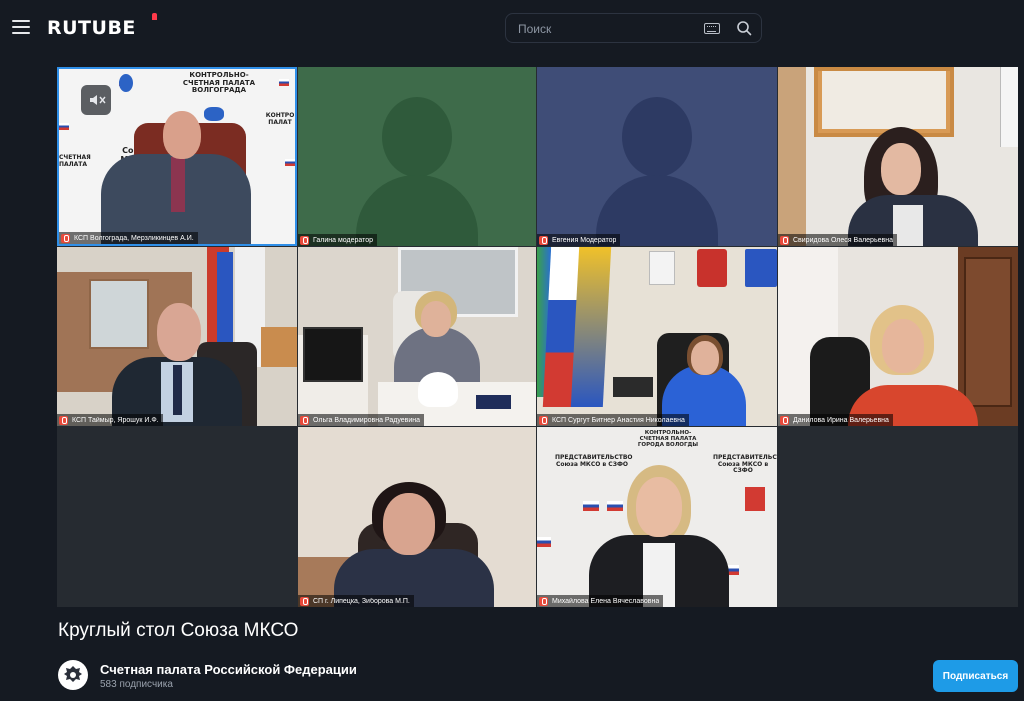 This screenshot has height=701, width=1024. What do you see at coordinates (75, 161) in the screenshot?
I see `wall-sign: СЧЕТНАЯ ПАЛАТА` at bounding box center [75, 161].